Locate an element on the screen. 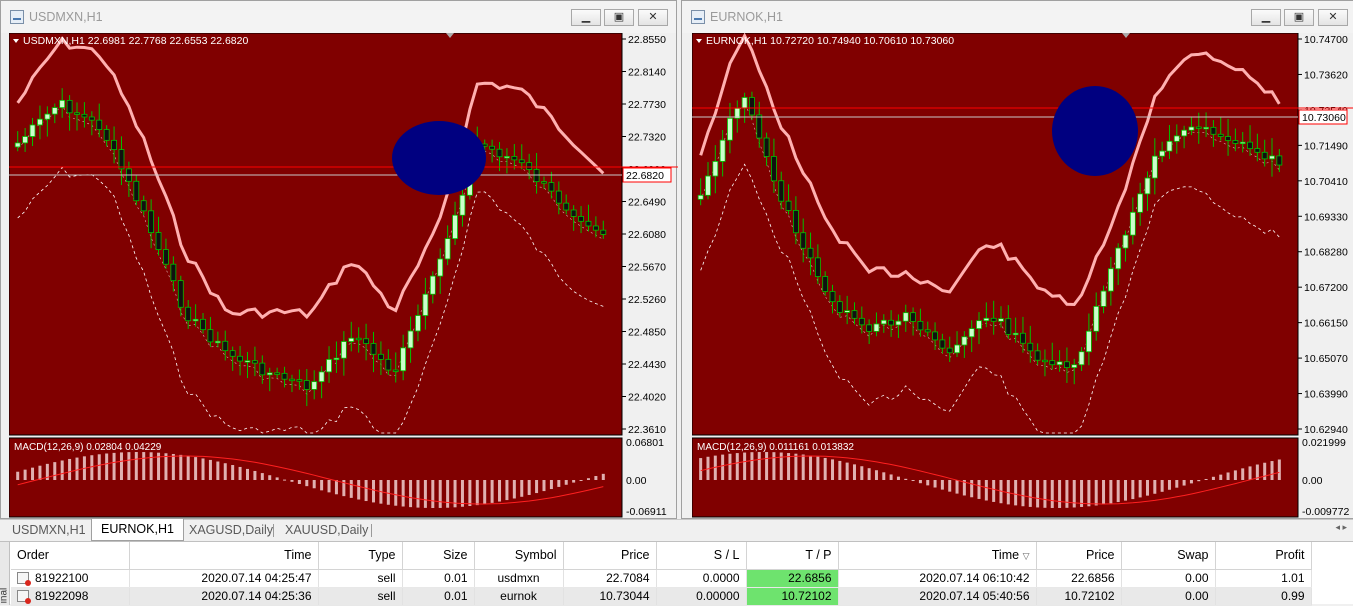 This screenshot has height=606, width=1353. col-close-time: Time ▽ is located at coordinates (937, 556).